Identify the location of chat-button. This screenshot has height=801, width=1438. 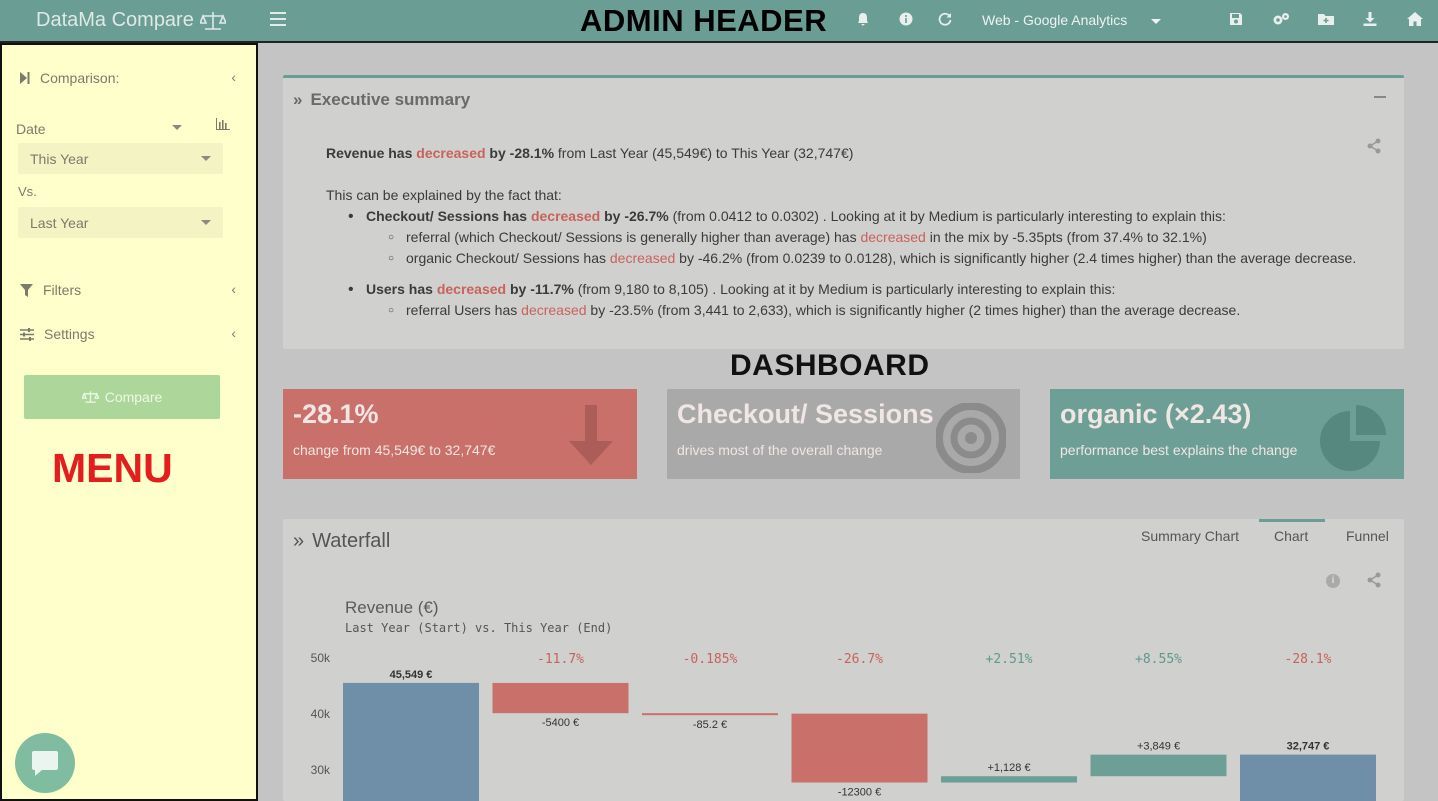
(45, 763).